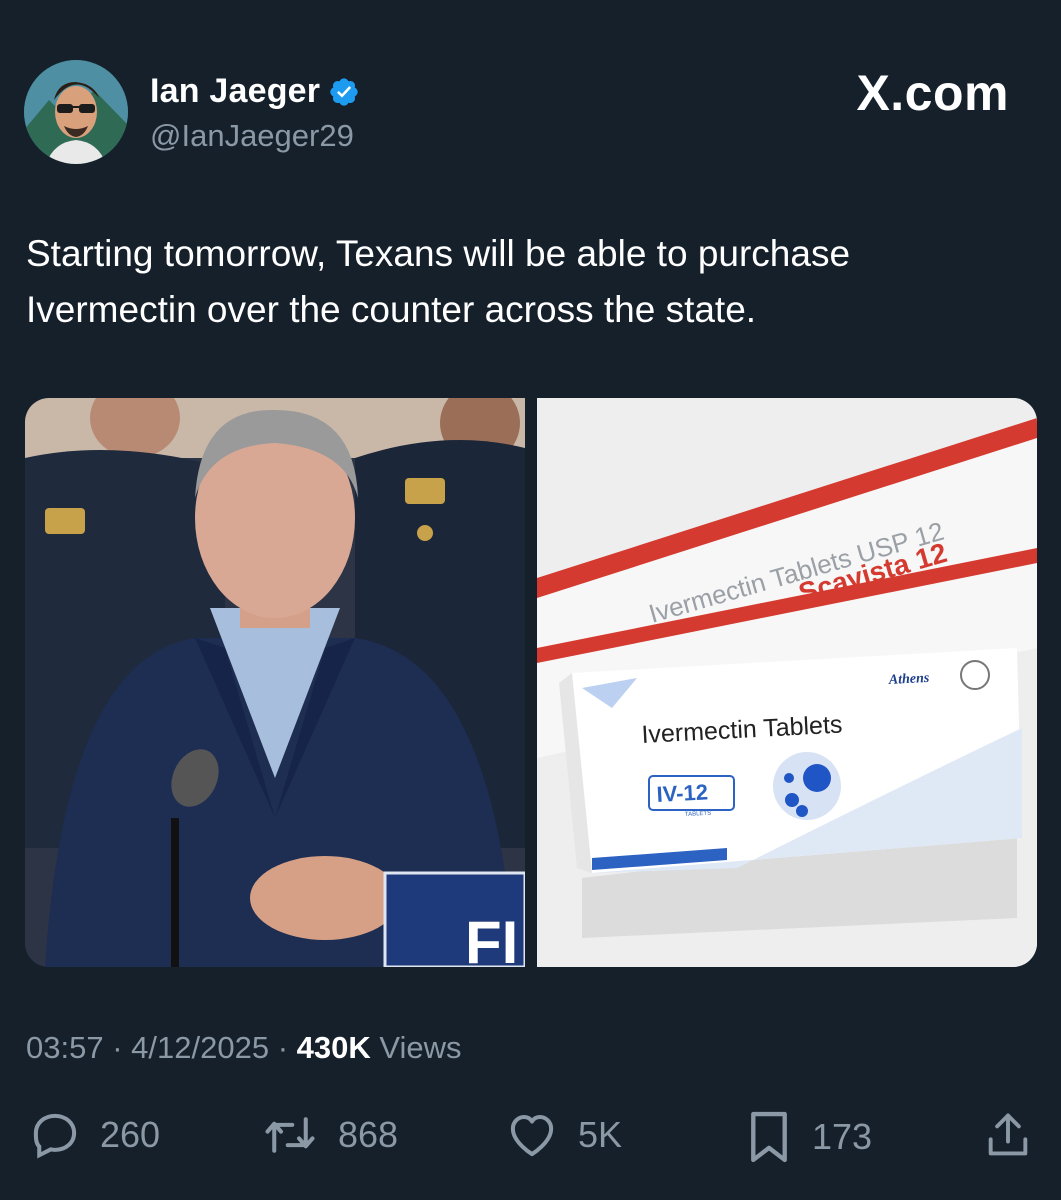 This screenshot has height=1200, width=1061. Describe the element at coordinates (842, 1136) in the screenshot. I see `bookmark-count: 173` at that location.